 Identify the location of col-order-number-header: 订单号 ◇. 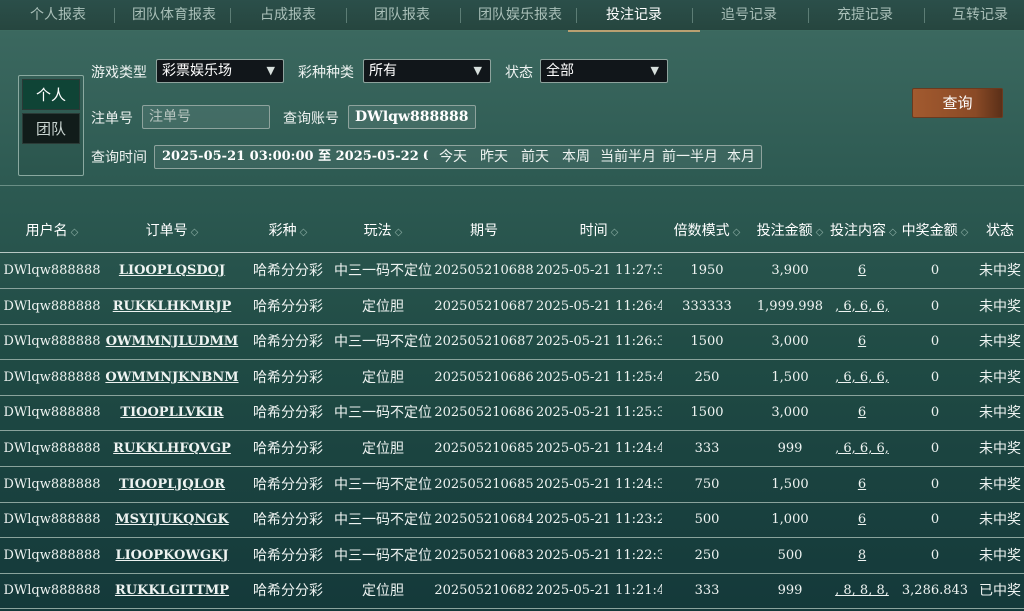
(172, 231).